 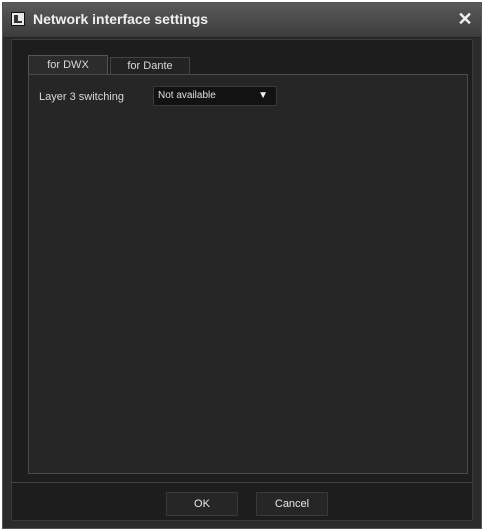 What do you see at coordinates (187, 95) in the screenshot?
I see `layer3-switching-value: Not available` at bounding box center [187, 95].